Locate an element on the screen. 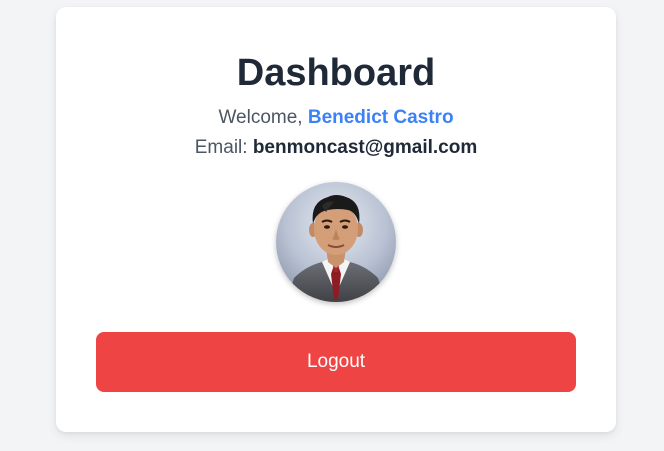 Image resolution: width=664 pixels, height=451 pixels. email-line: Email: benmoncast@gmail.com is located at coordinates (336, 148).